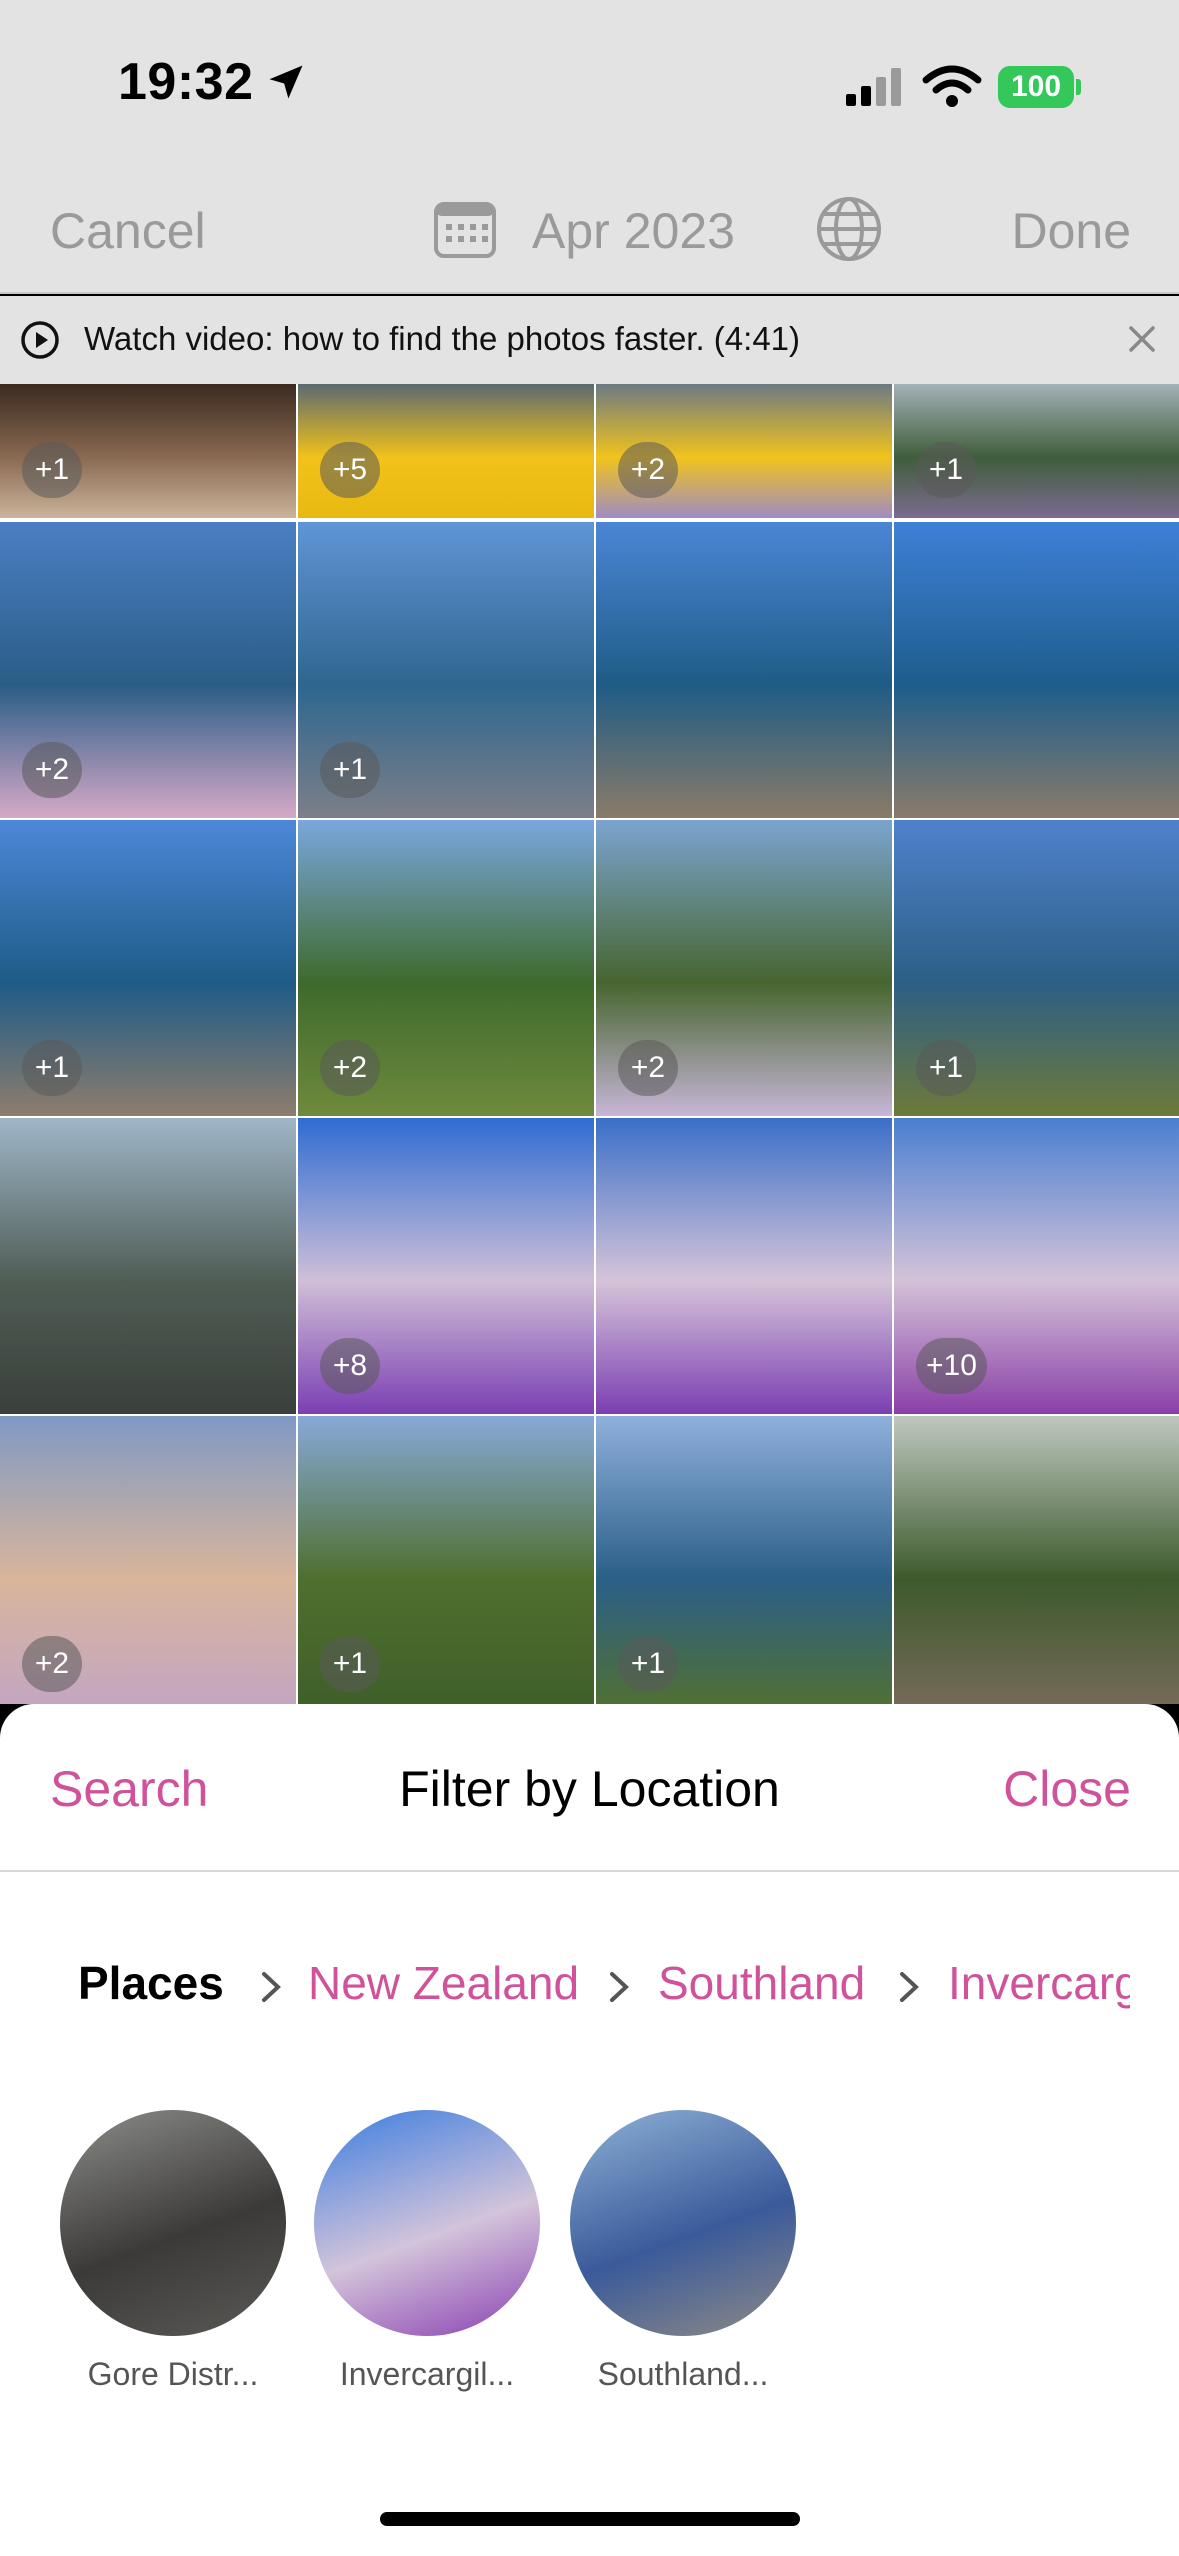 The height and width of the screenshot is (2556, 1179). What do you see at coordinates (1036, 1266) in the screenshot?
I see `photo-tile: +10` at bounding box center [1036, 1266].